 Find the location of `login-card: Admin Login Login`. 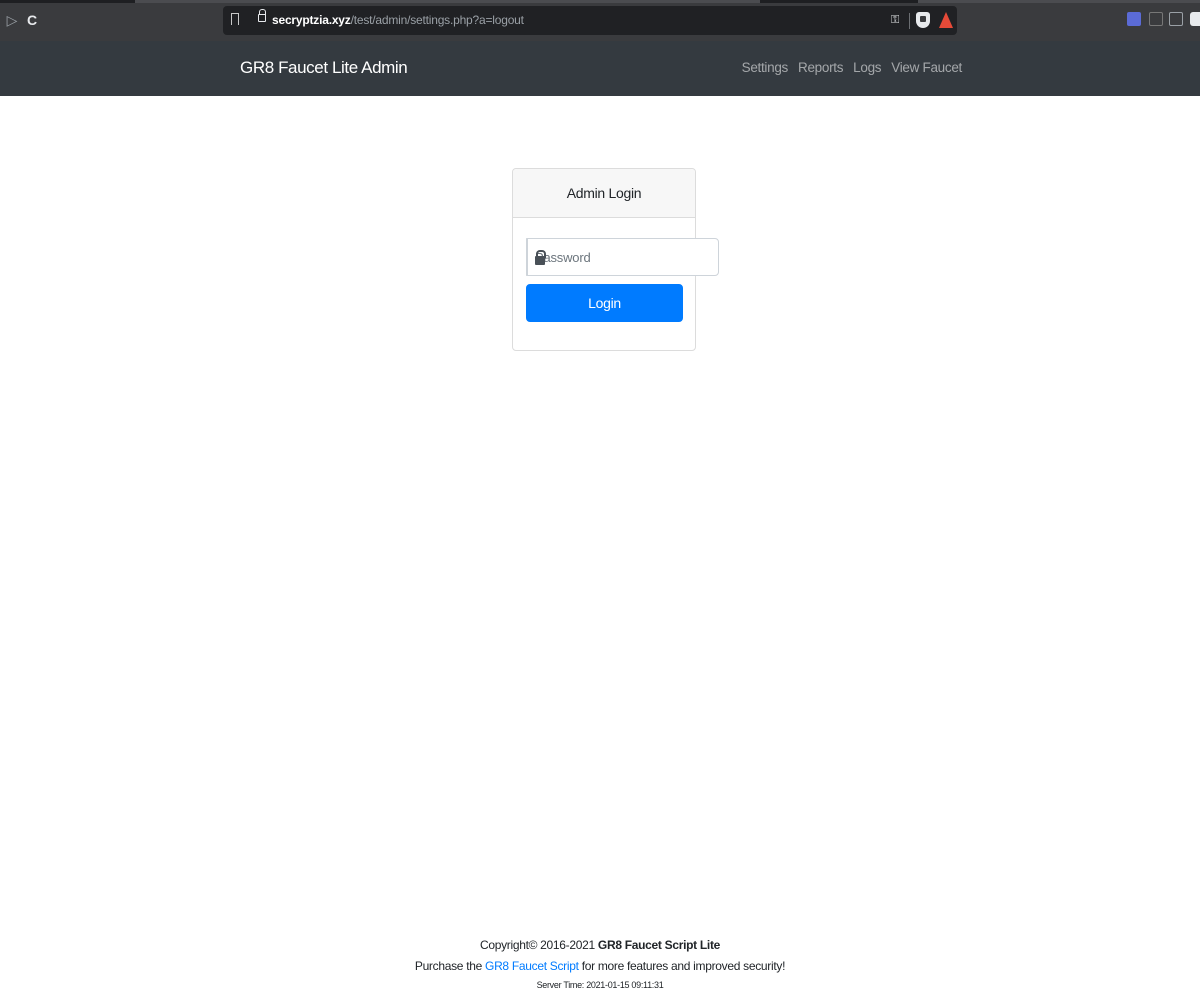

login-card: Admin Login Login is located at coordinates (615, 259).